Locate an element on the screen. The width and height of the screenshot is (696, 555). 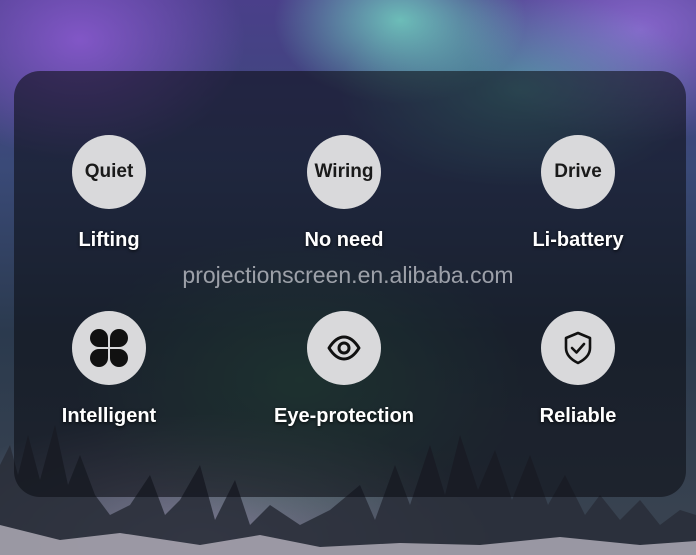
four-petal-grid-icon is located at coordinates (109, 348).